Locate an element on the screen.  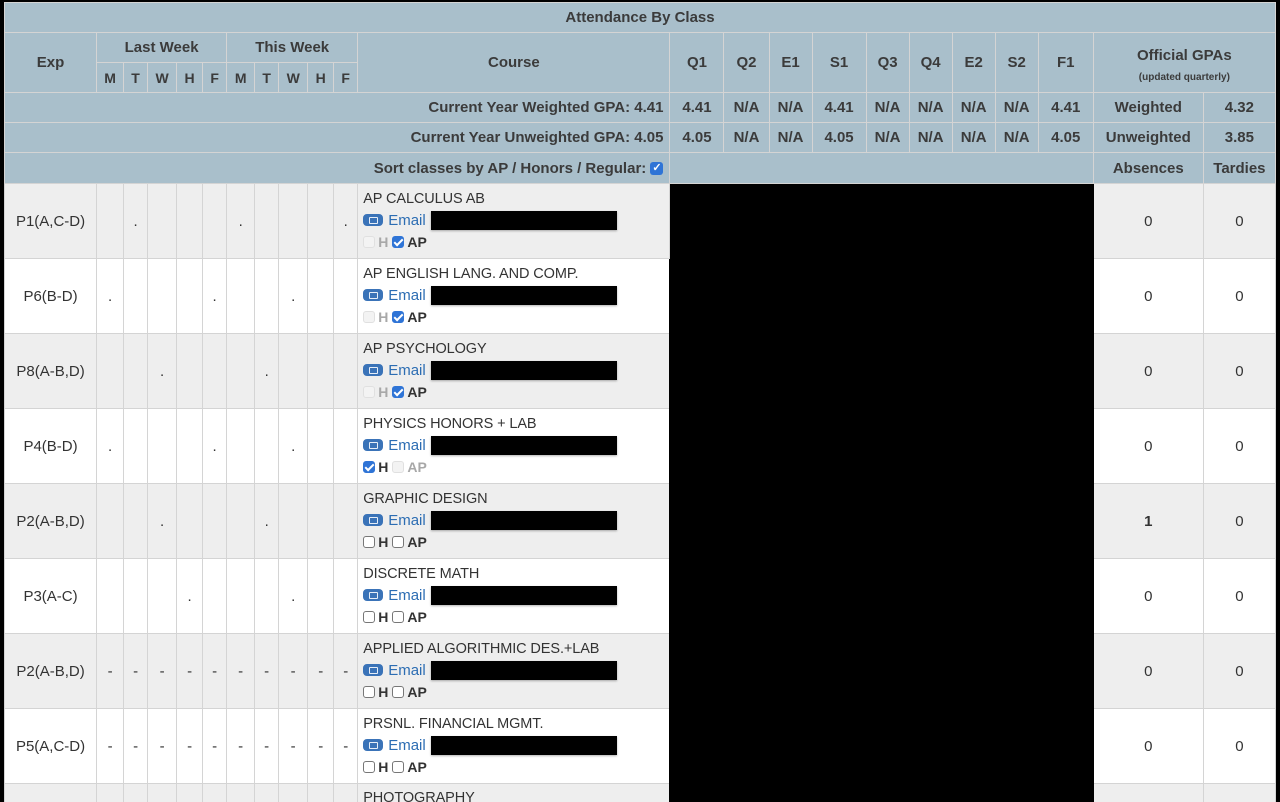
class-exp: P1(A,C-D) is located at coordinates (51, 221).